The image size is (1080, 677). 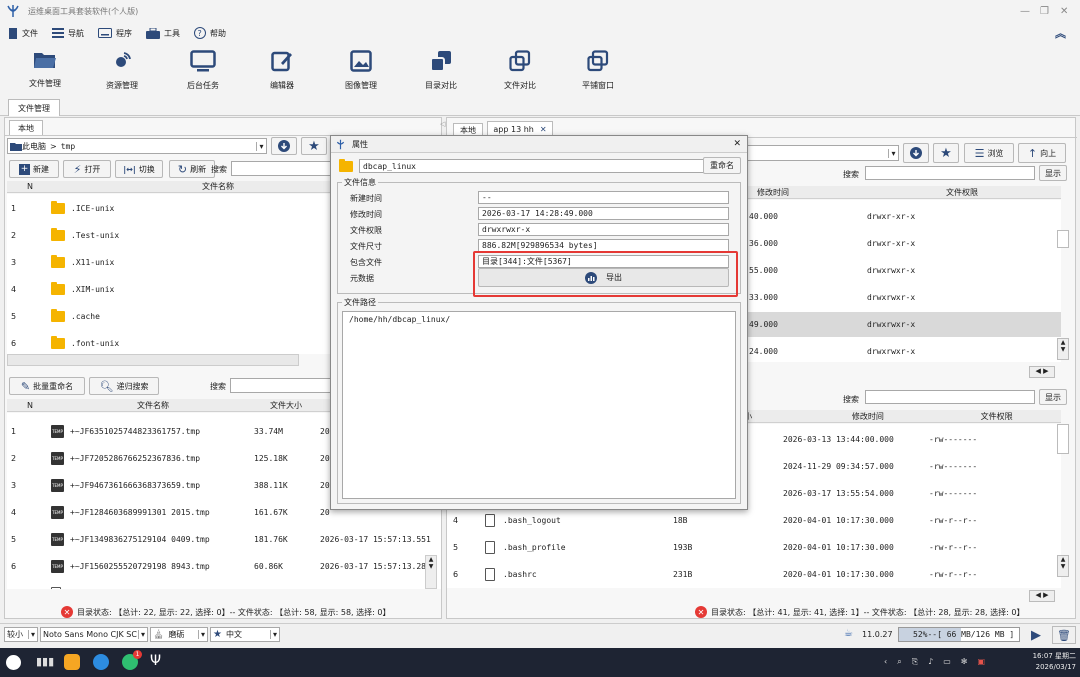 What do you see at coordinates (361, 85) in the screenshot?
I see `tool-image-manager-label: 图像管理` at bounding box center [361, 85].